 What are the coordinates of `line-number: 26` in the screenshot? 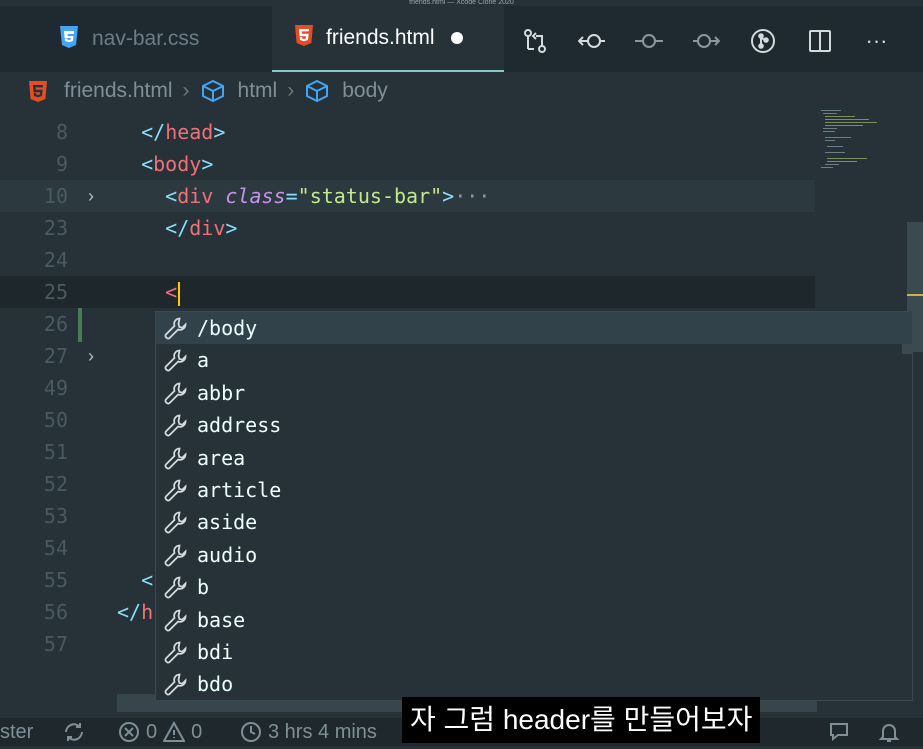 It's located at (55, 324).